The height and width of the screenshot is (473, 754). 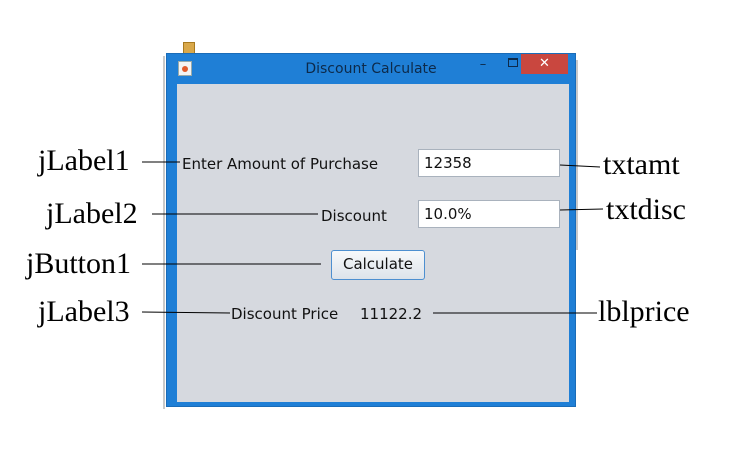 I want to click on leader-txtamt, so click(x=580, y=166).